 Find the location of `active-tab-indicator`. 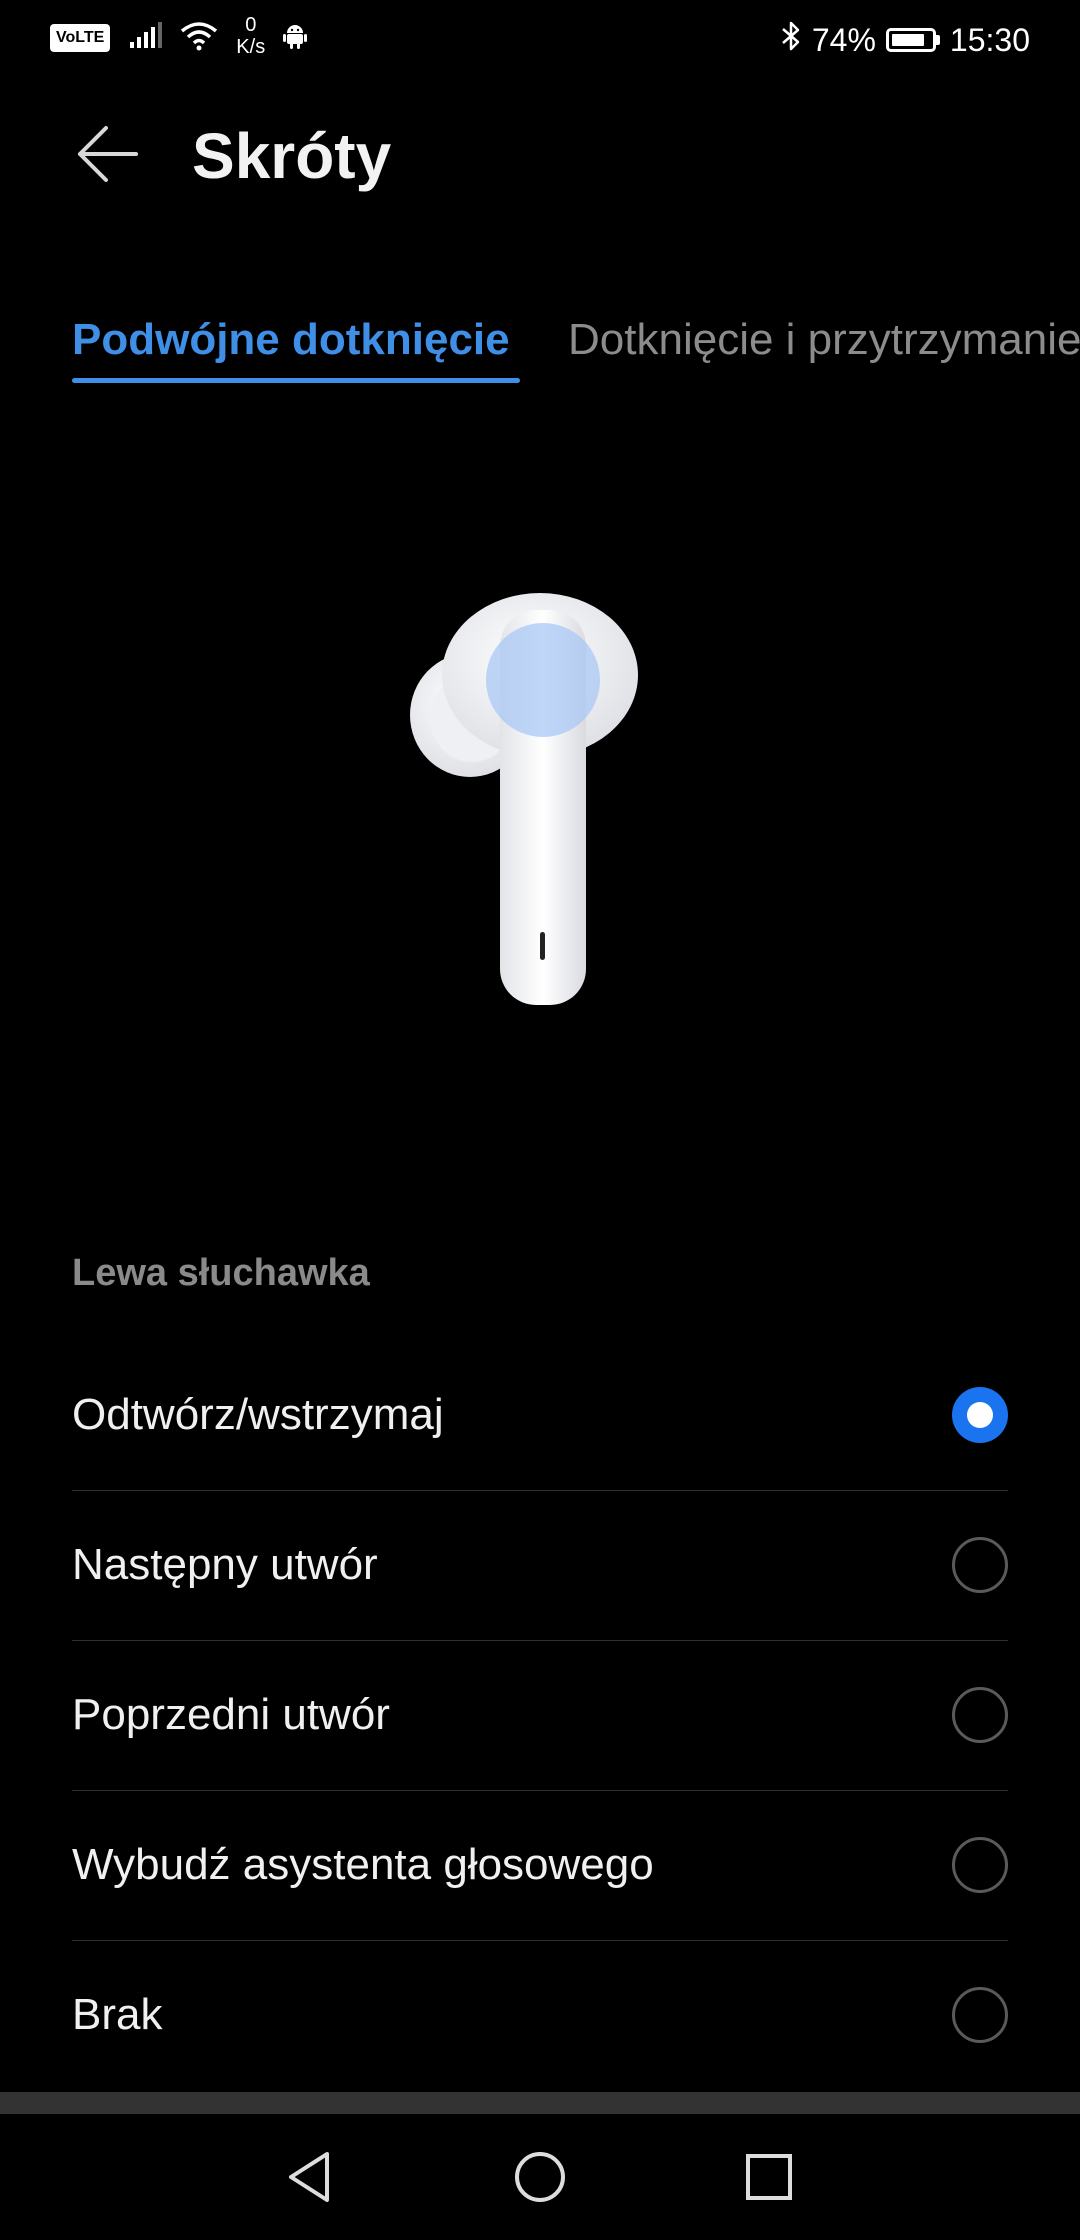

active-tab-indicator is located at coordinates (296, 380).